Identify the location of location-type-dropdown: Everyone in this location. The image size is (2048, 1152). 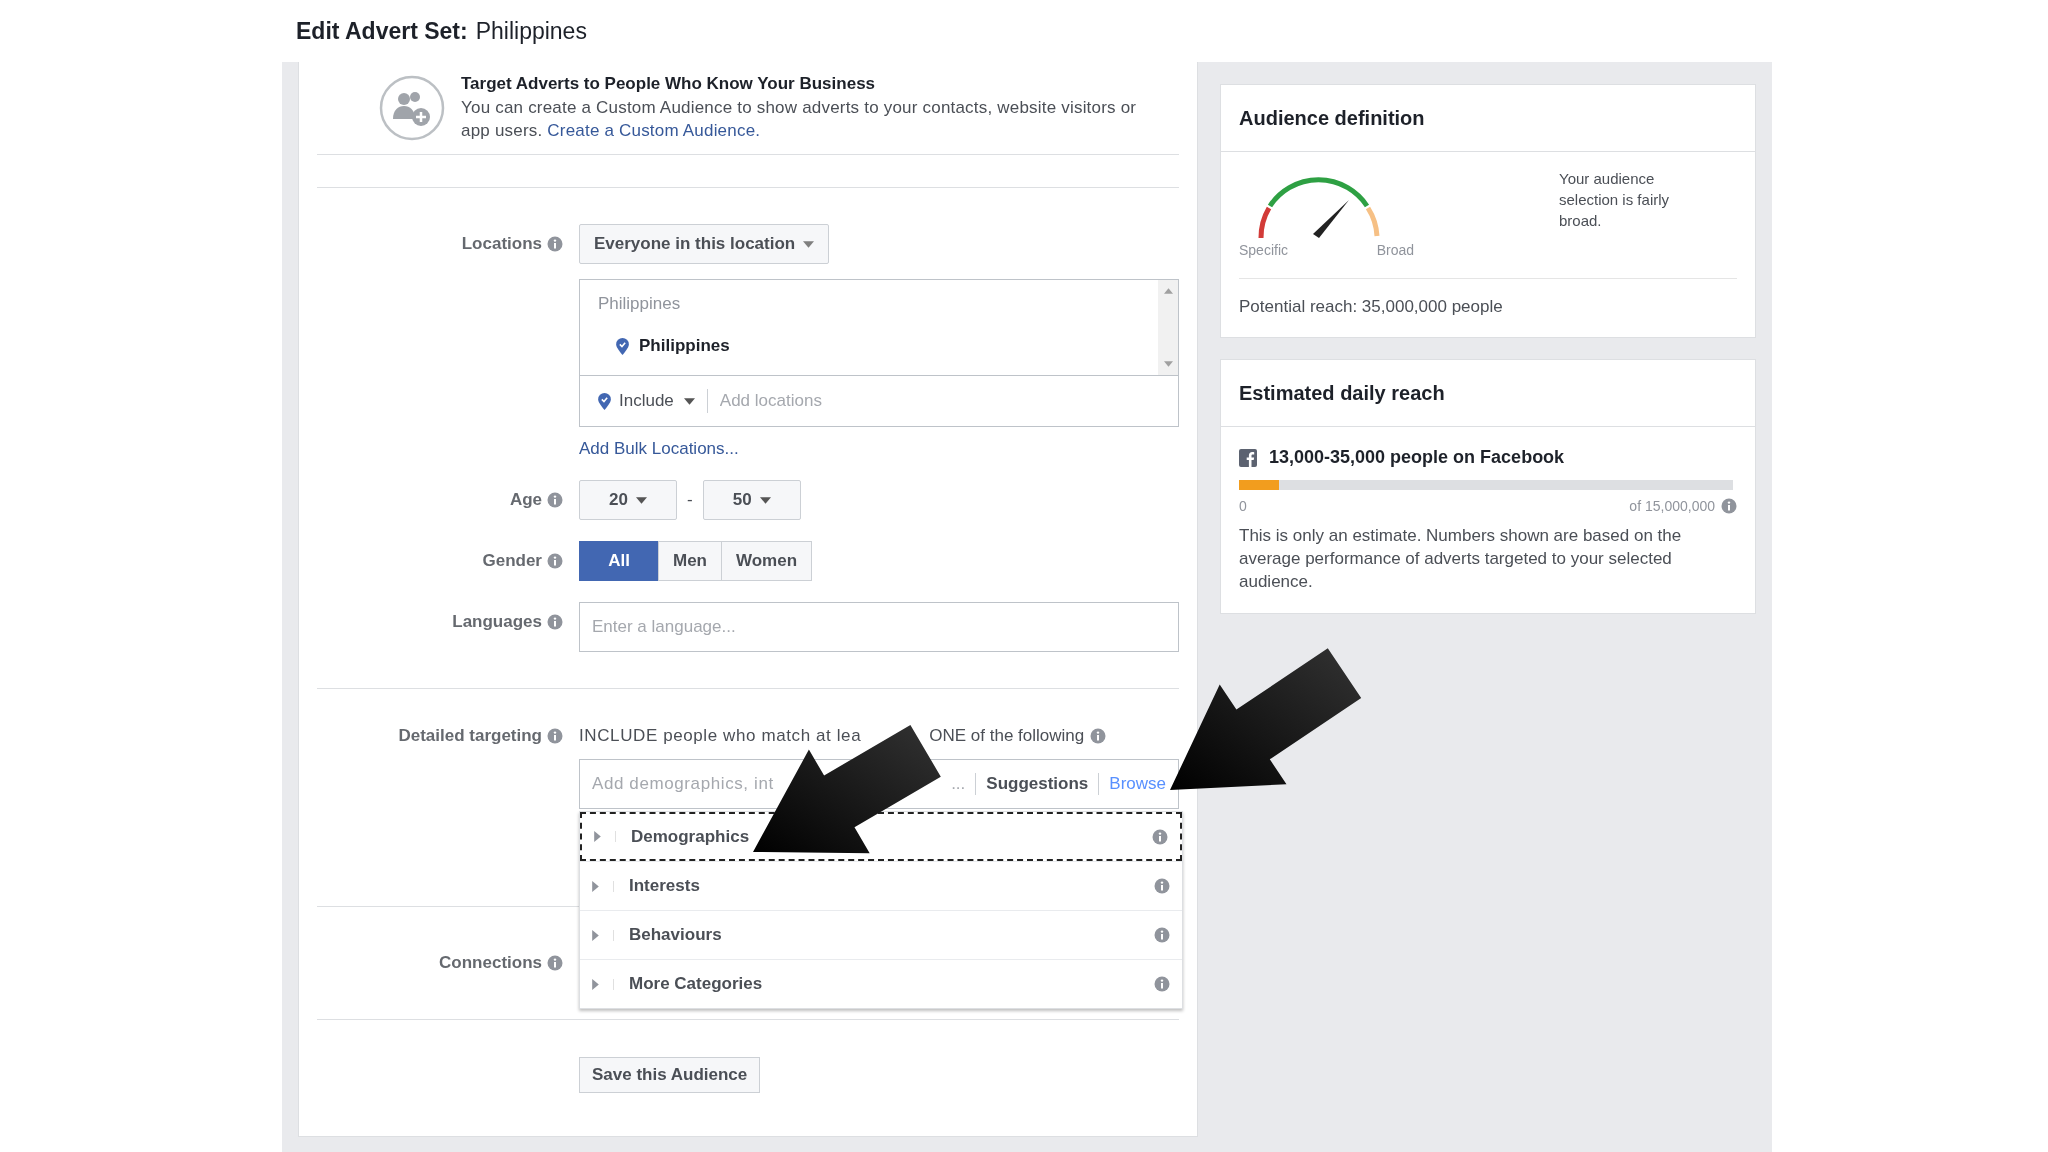
(704, 244).